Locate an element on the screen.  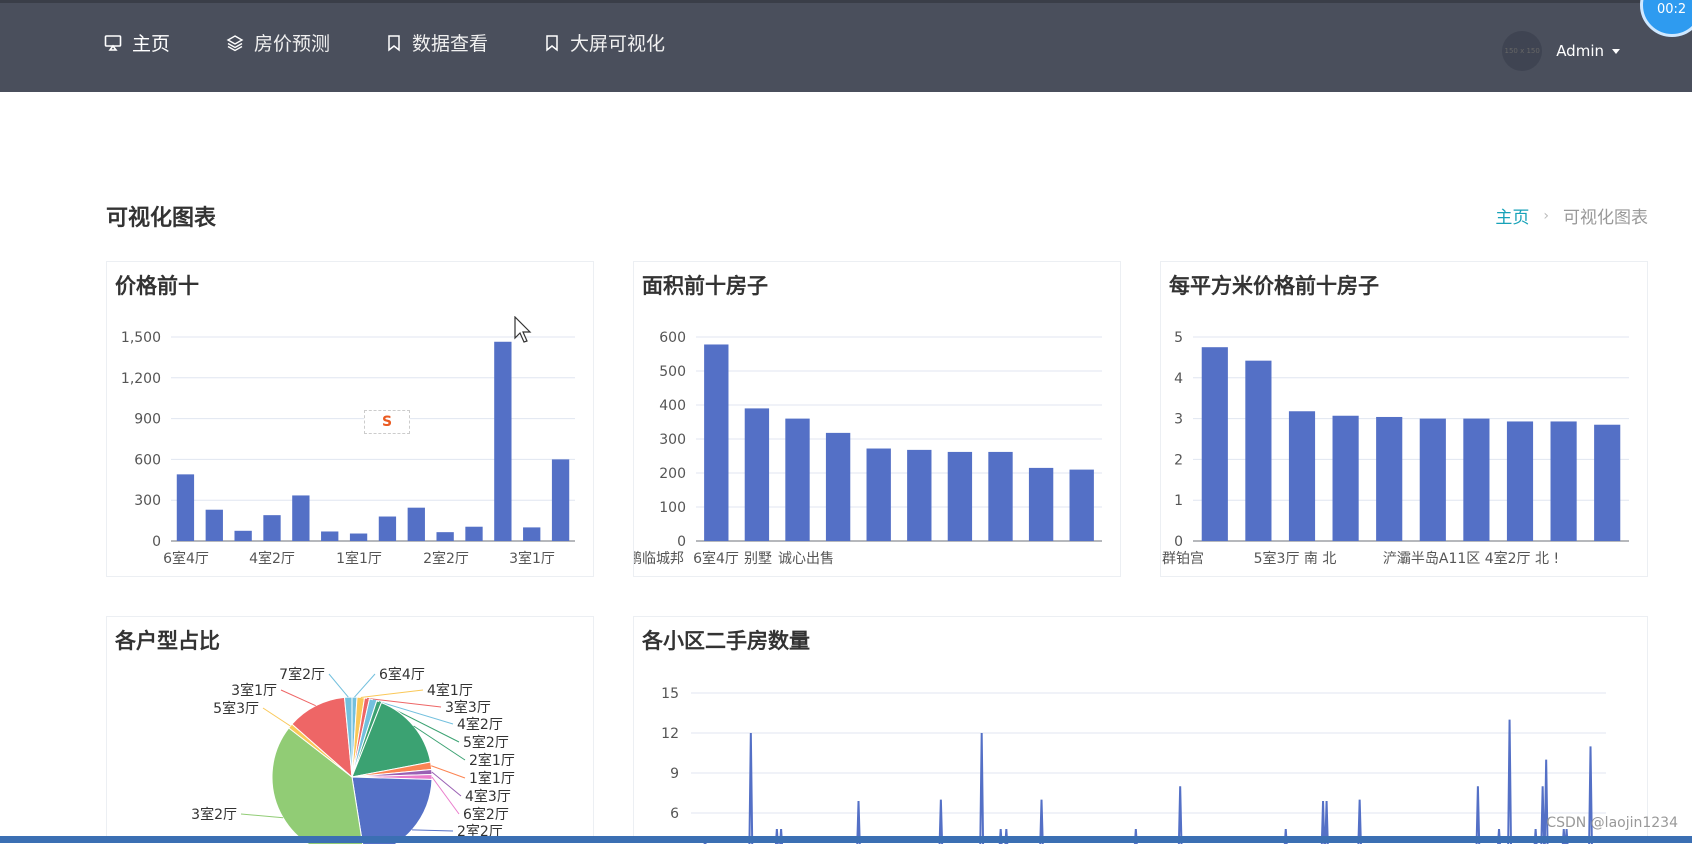
pie-label: 3室3厅 is located at coordinates (468, 707).